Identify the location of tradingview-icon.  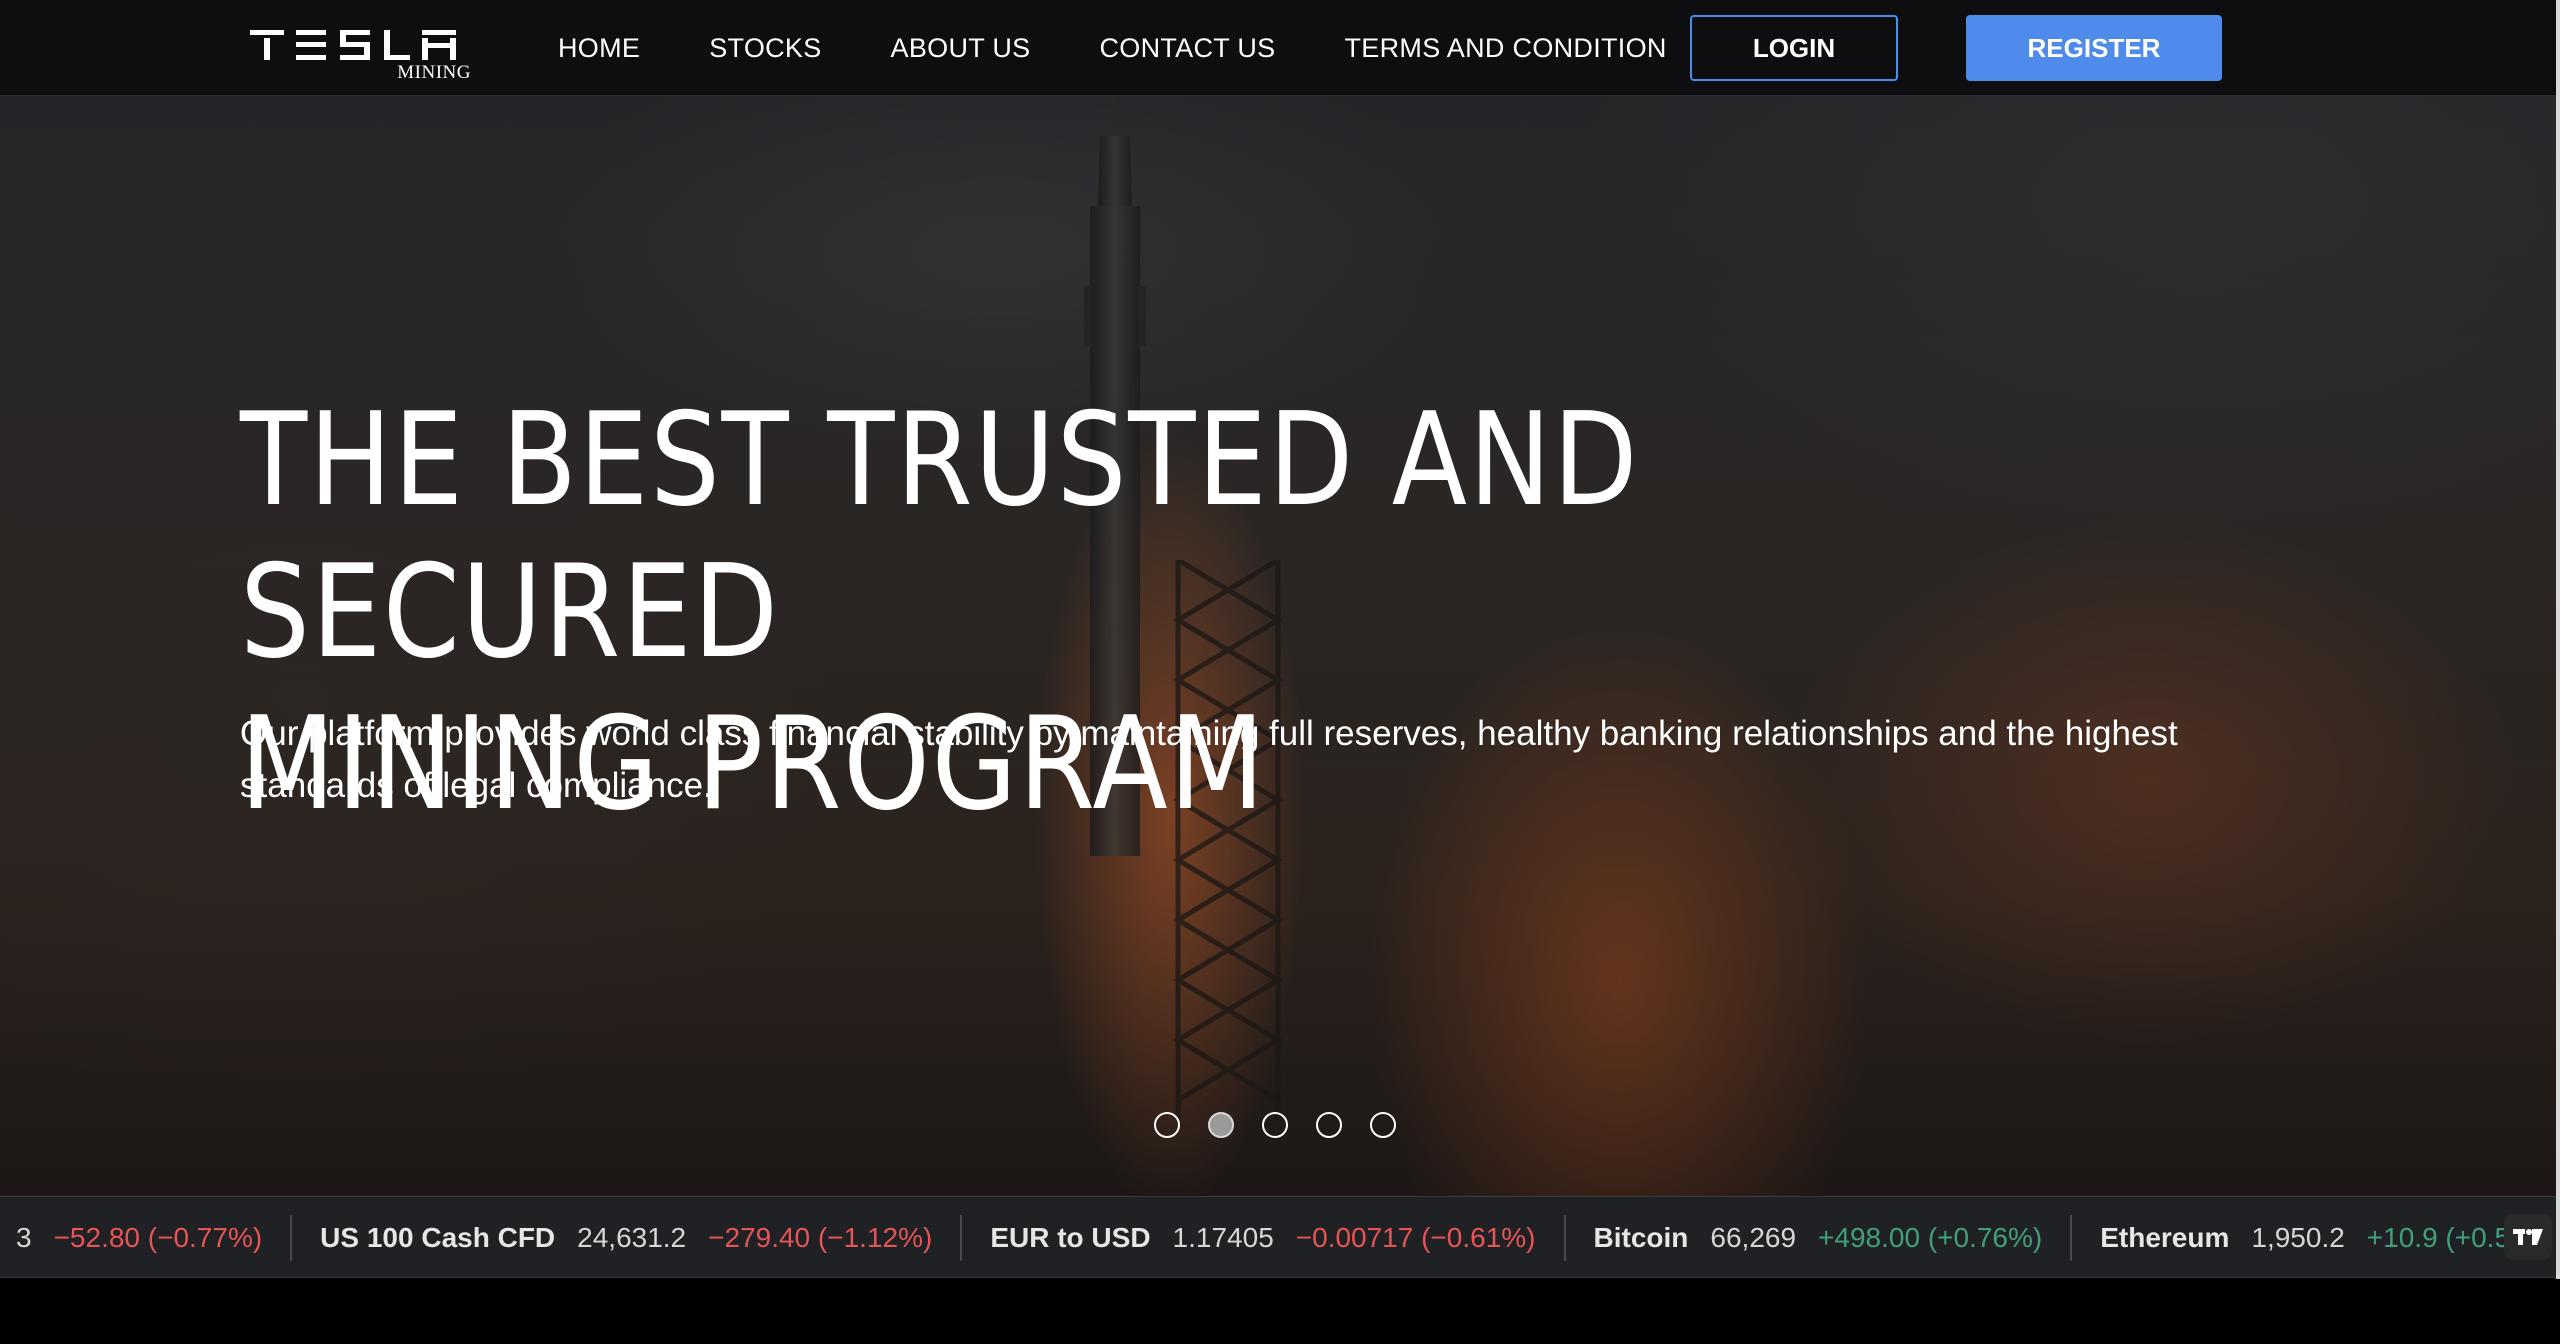
(2528, 1237).